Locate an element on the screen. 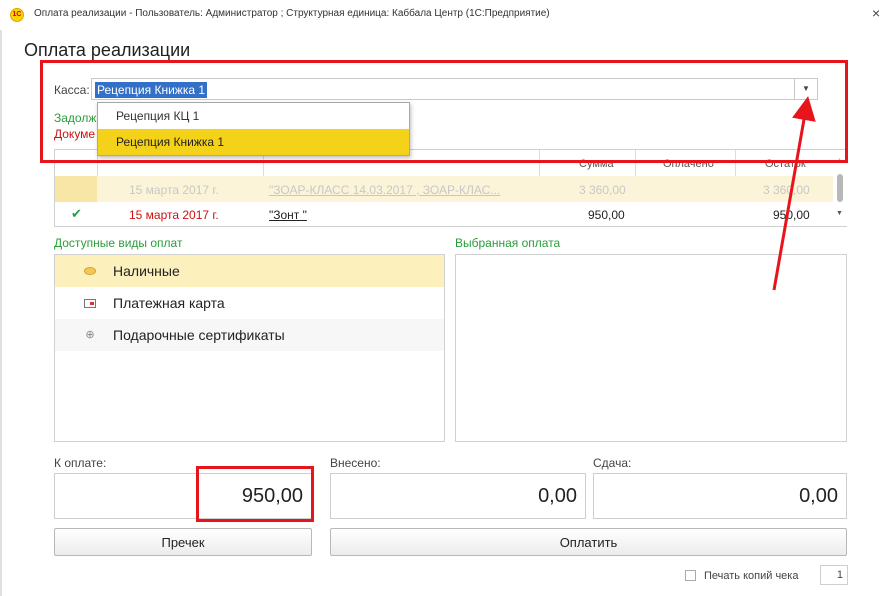 This screenshot has width=891, height=596. available-payments-label: Доступные виды оплат is located at coordinates (118, 243).